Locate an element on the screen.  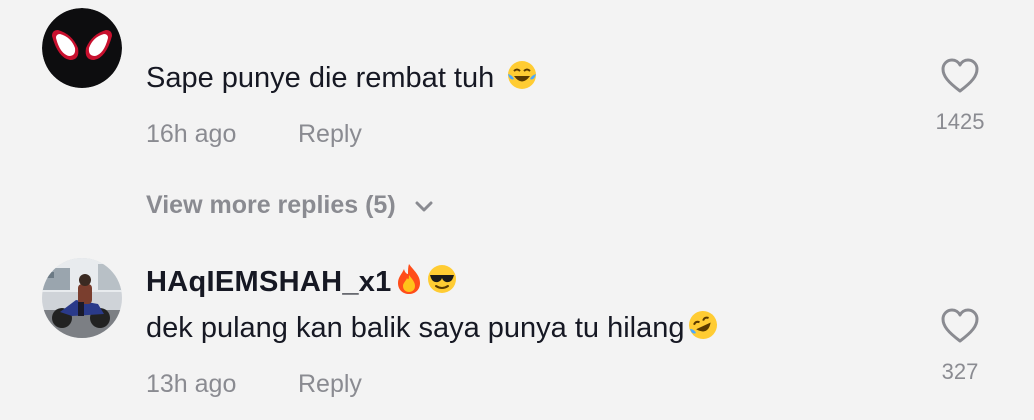
comment-text: Sape punye die rembat tuh is located at coordinates (342, 78).